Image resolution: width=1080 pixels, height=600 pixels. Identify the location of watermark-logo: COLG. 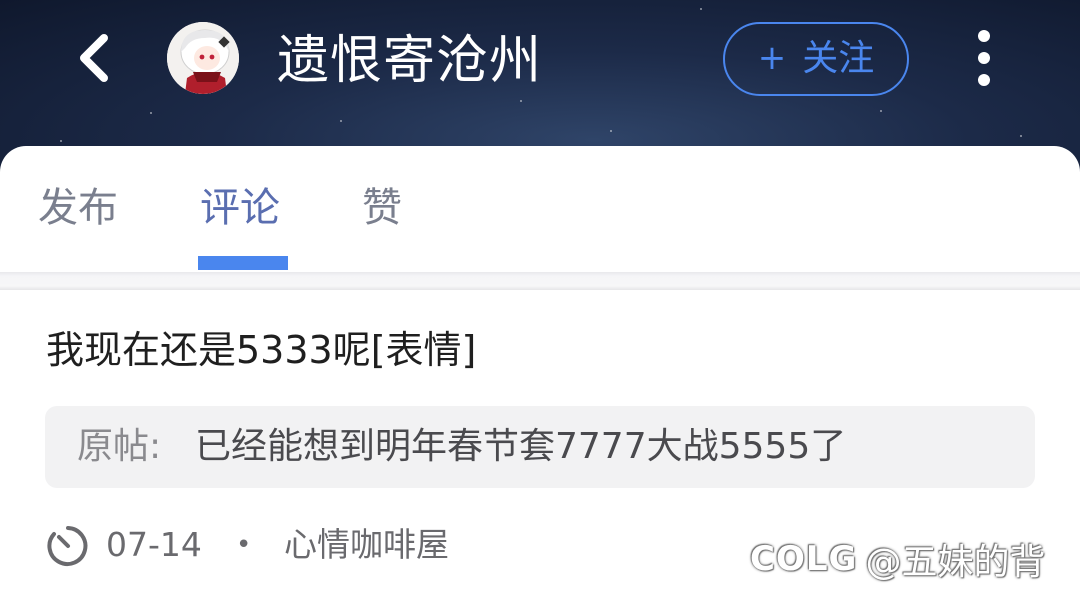
(804, 559).